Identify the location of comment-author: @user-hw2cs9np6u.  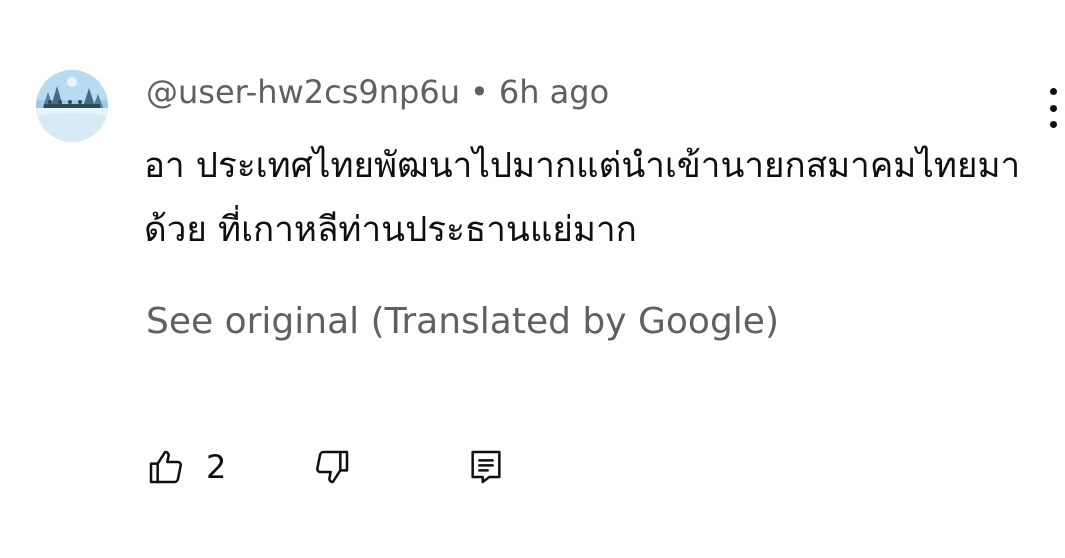
(303, 92).